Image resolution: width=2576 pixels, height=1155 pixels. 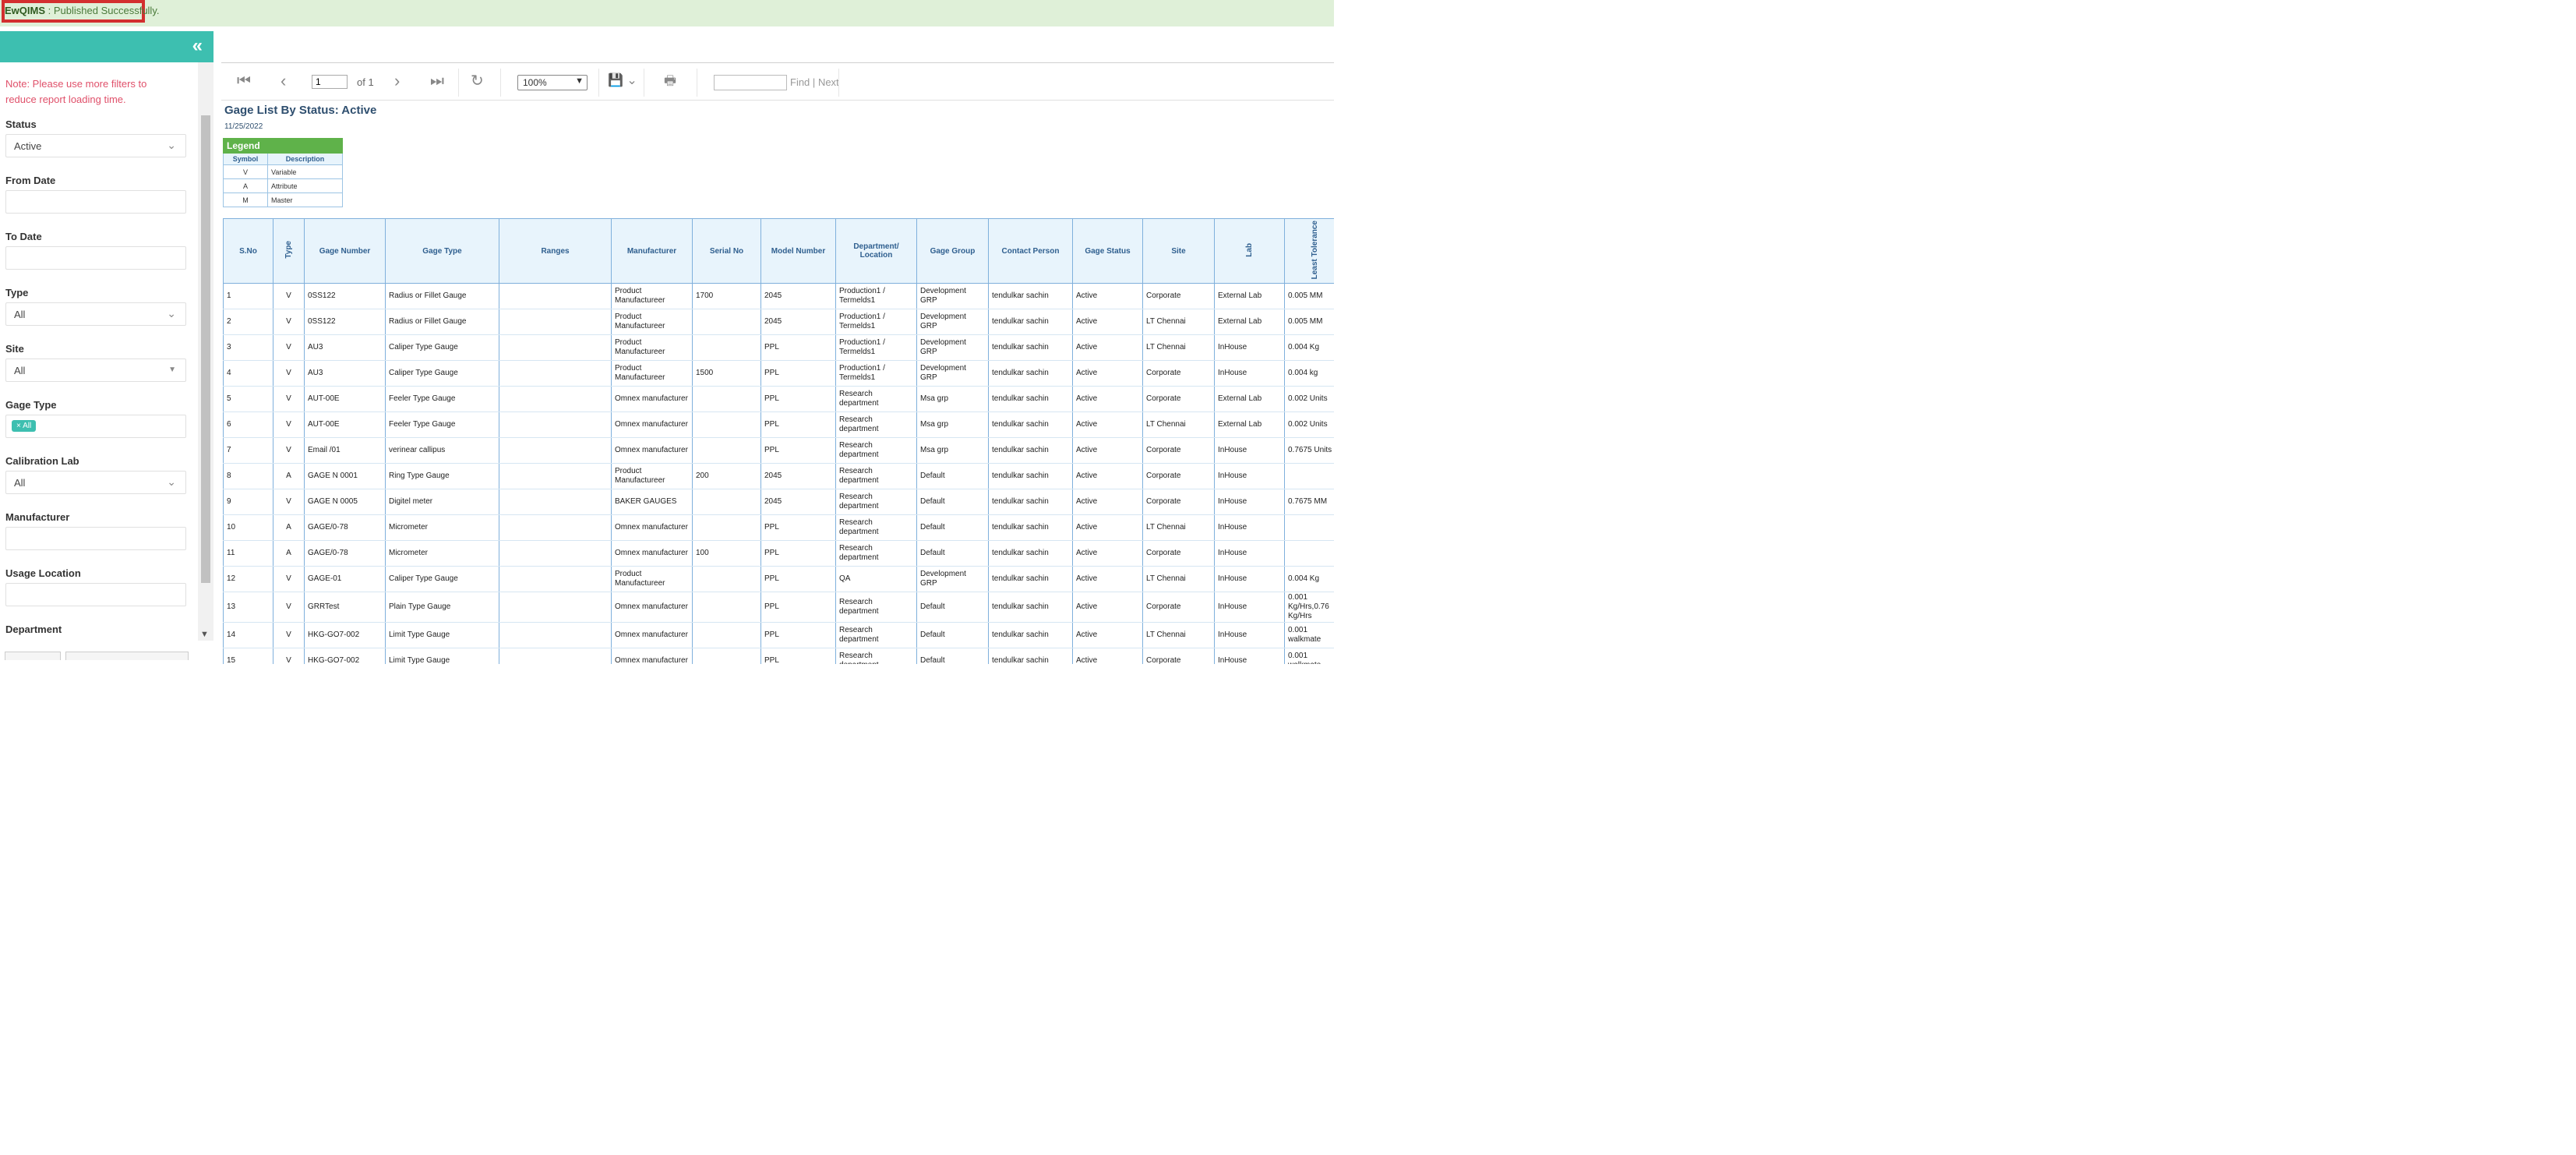 What do you see at coordinates (95, 482) in the screenshot?
I see `calibration-lab-select: All ⌄` at bounding box center [95, 482].